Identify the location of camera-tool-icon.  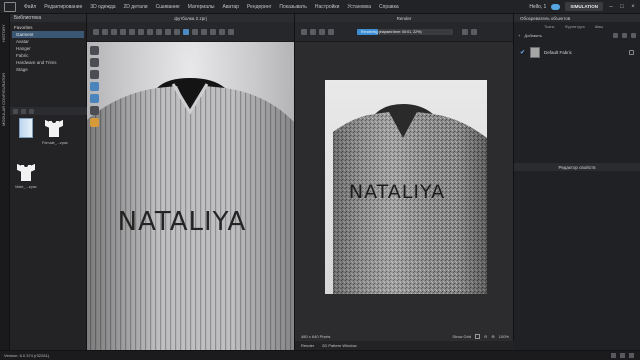
(204, 31).